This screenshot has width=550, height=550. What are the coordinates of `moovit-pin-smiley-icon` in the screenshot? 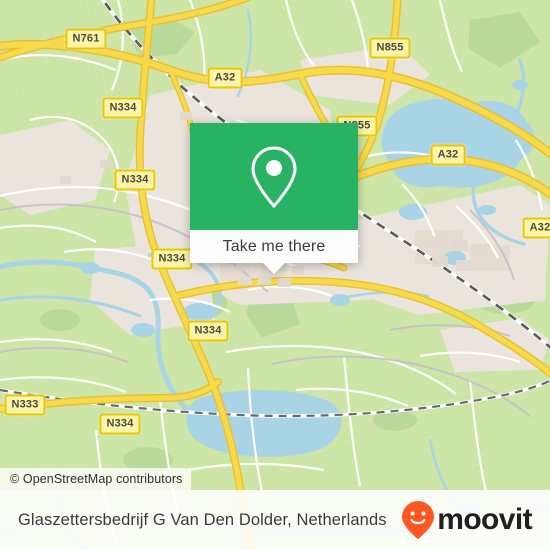 It's located at (418, 520).